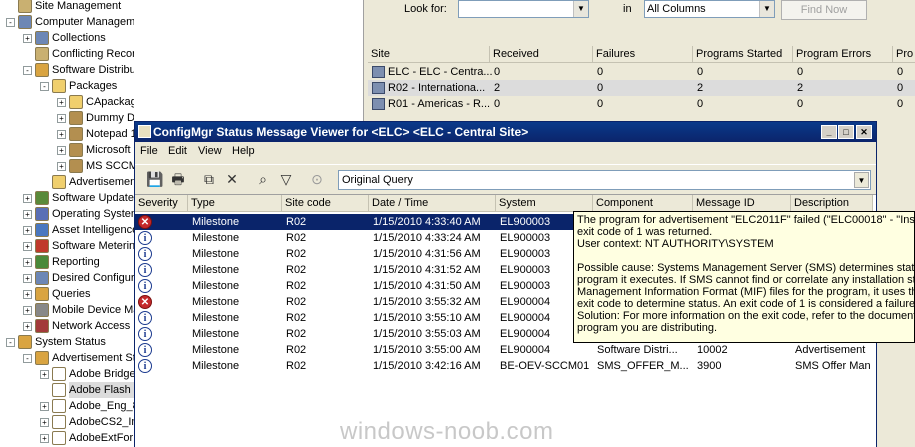 The height and width of the screenshot is (447, 915). I want to click on filter-icon: ▽, so click(286, 179).